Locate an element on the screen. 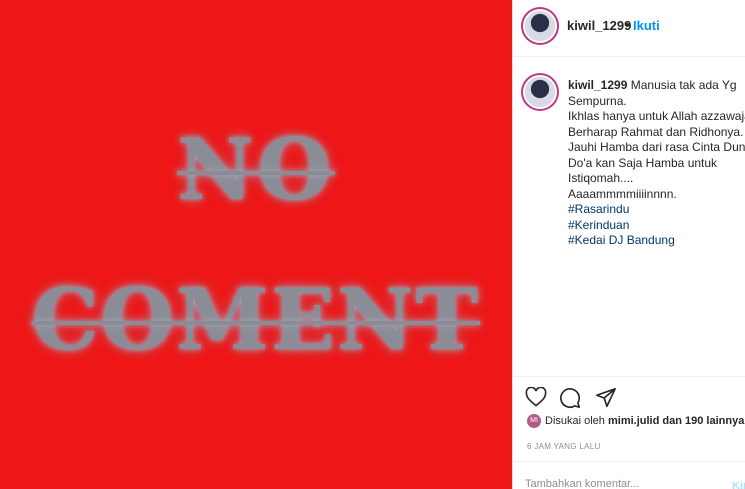  post-comment-button: Kirim is located at coordinates (738, 484).